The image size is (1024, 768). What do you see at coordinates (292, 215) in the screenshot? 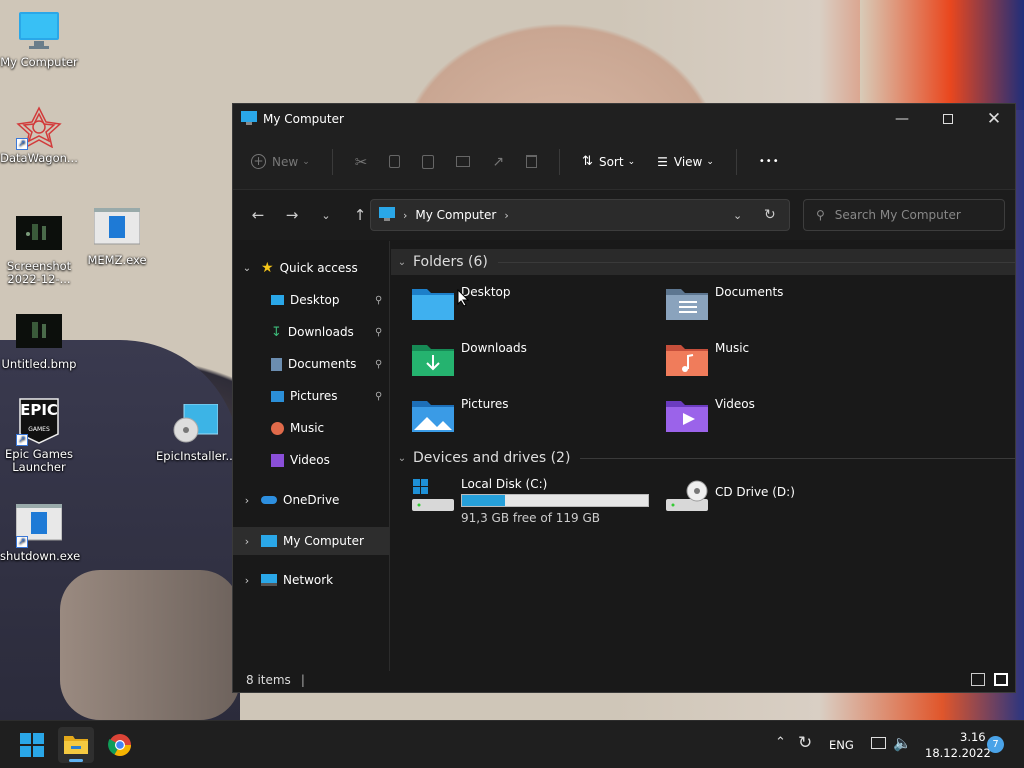
I see `forward-button: →` at bounding box center [292, 215].